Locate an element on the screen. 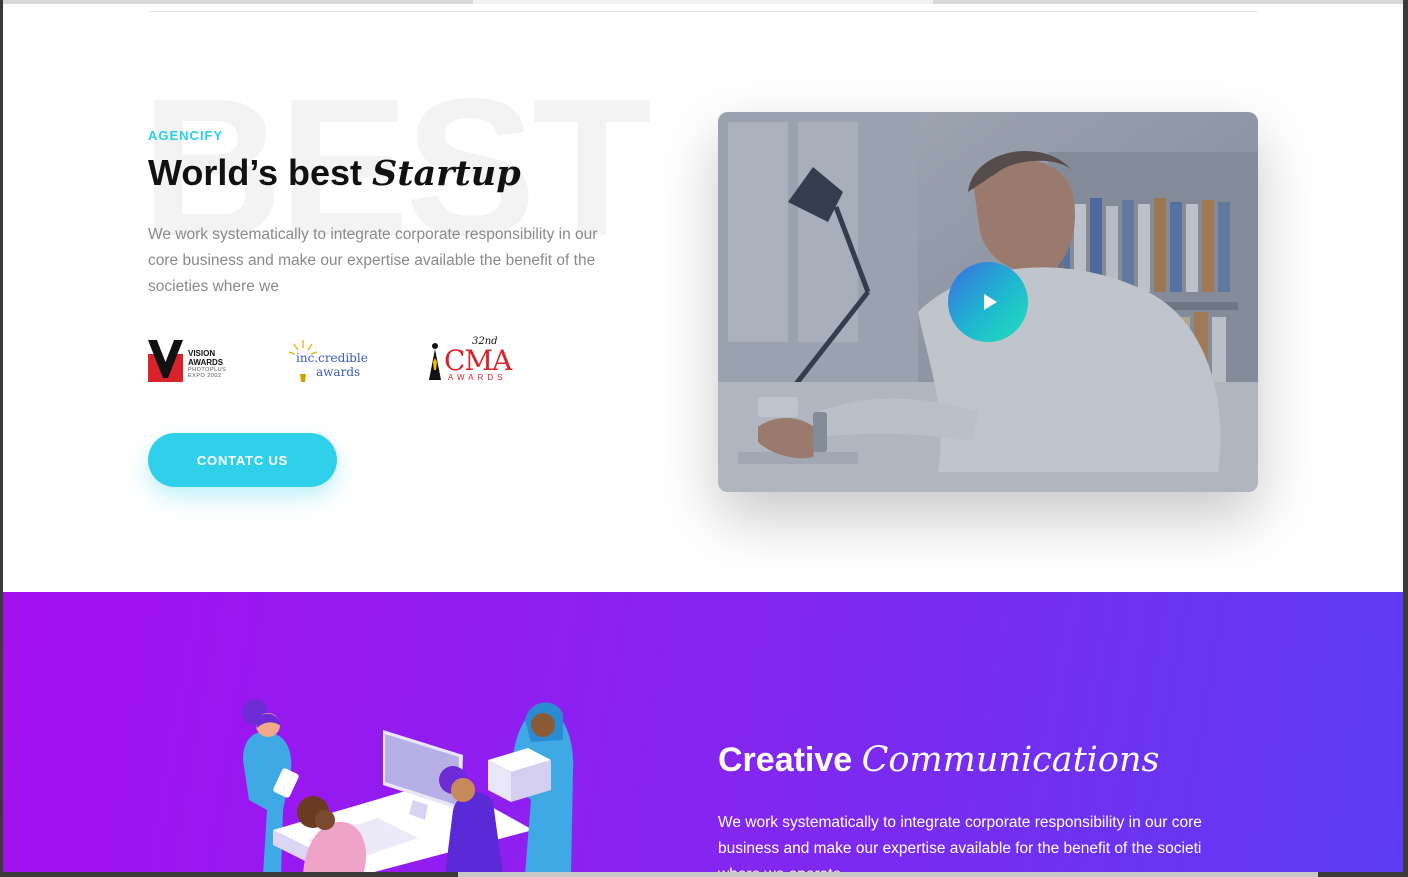 The height and width of the screenshot is (877, 1408). top-divider is located at coordinates (703, 11).